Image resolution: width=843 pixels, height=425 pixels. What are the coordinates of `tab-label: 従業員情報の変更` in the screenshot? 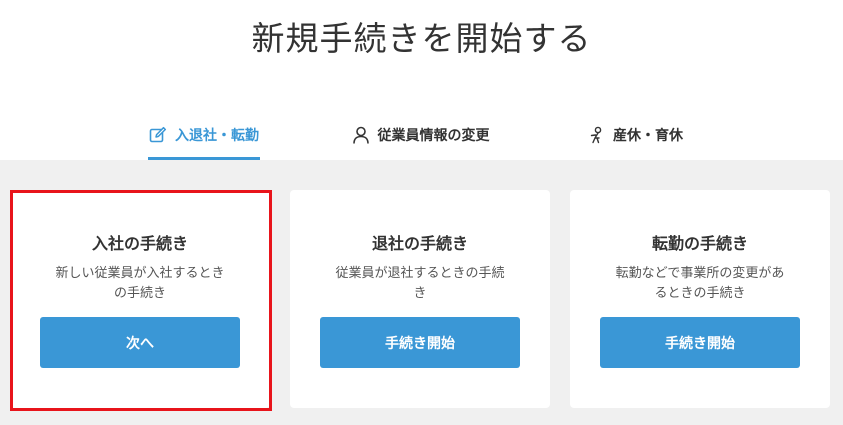 It's located at (433, 136).